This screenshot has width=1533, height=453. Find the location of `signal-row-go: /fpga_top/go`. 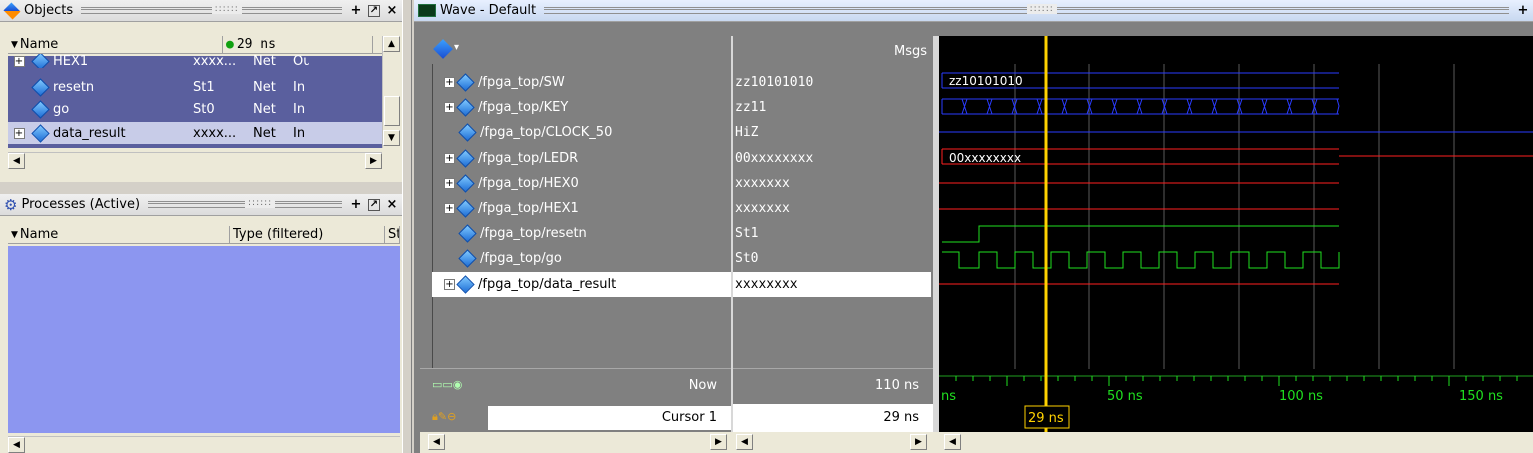

signal-row-go: /fpga_top/go is located at coordinates (582, 258).